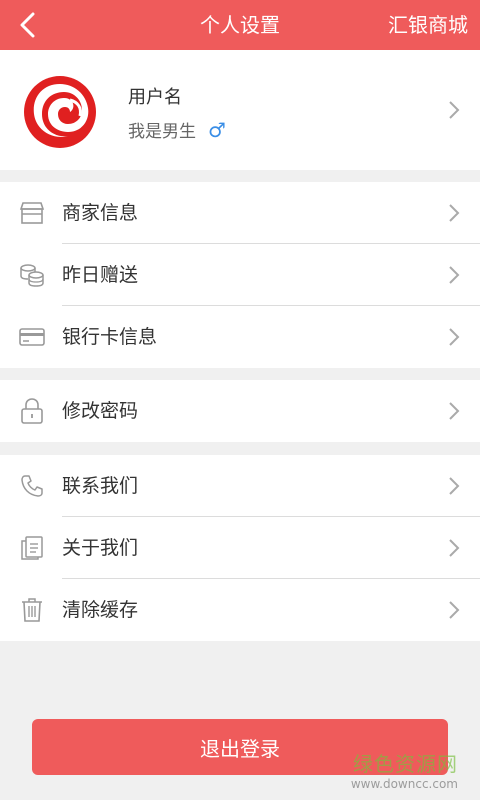 The height and width of the screenshot is (800, 480). I want to click on menu-item-label: 昨日赠送, so click(100, 275).